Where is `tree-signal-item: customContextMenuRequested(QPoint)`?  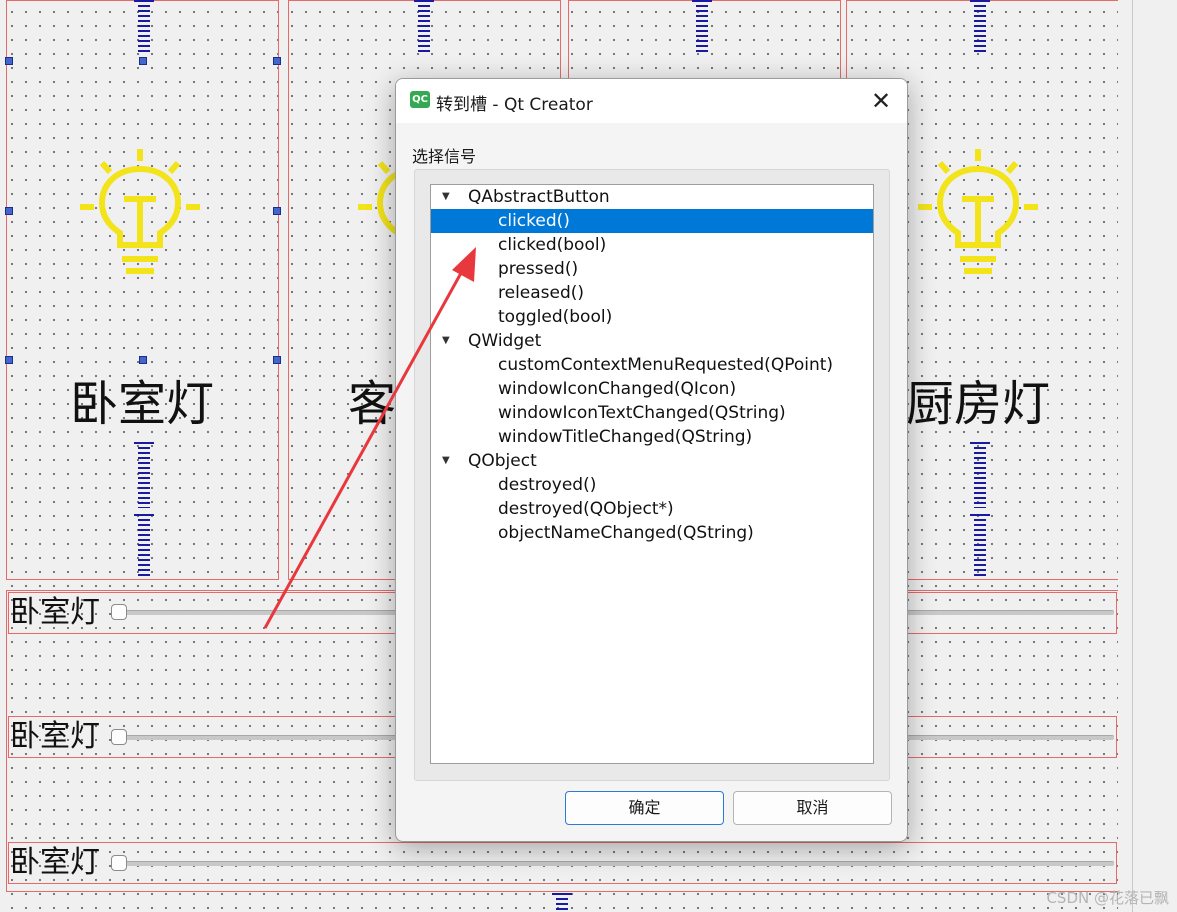
tree-signal-item: customContextMenuRequested(QPoint) is located at coordinates (652, 365).